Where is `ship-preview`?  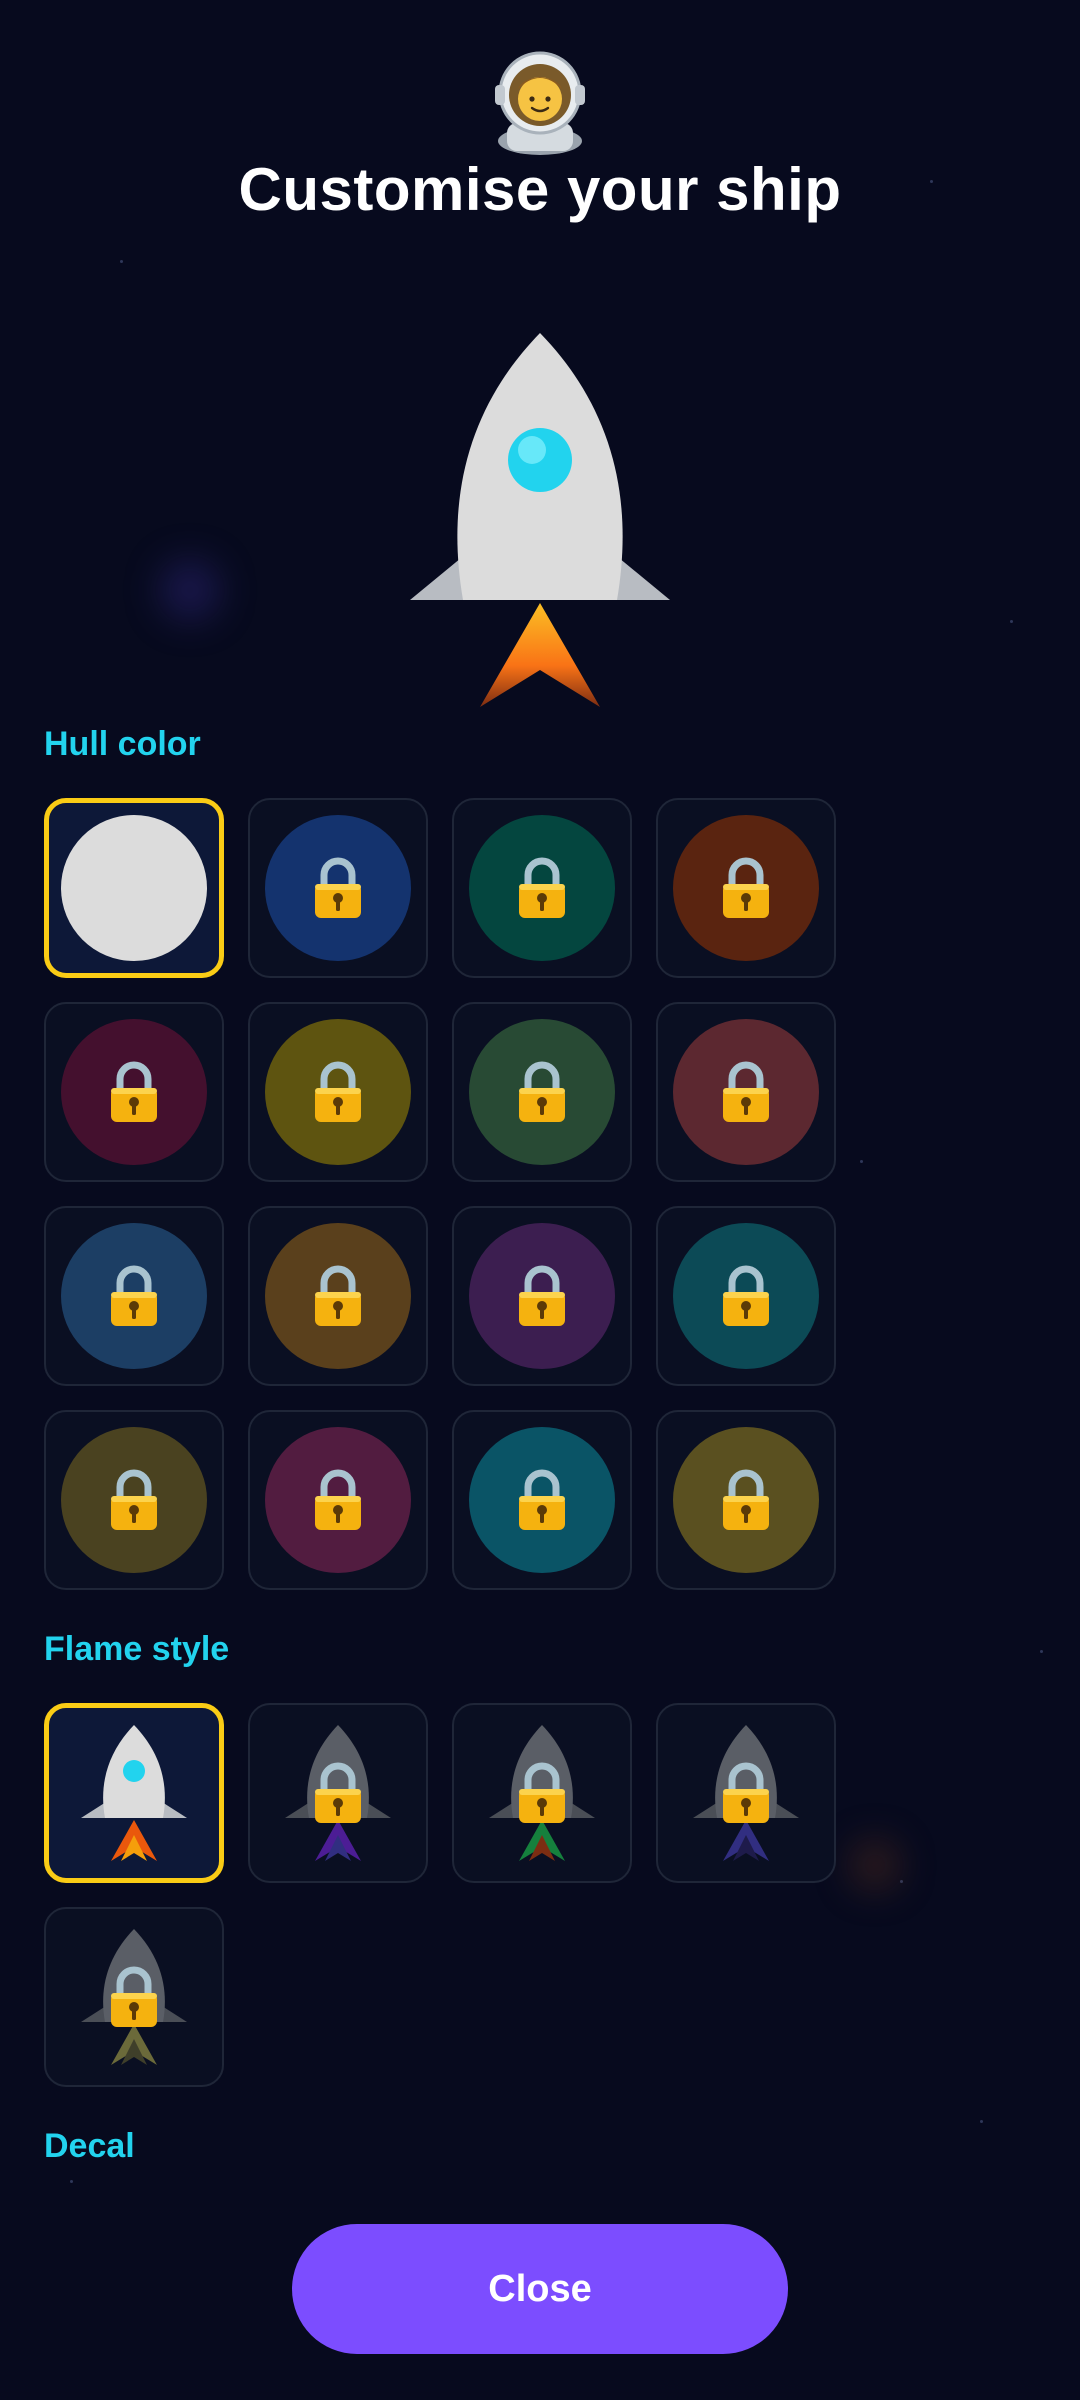 ship-preview is located at coordinates (540, 520).